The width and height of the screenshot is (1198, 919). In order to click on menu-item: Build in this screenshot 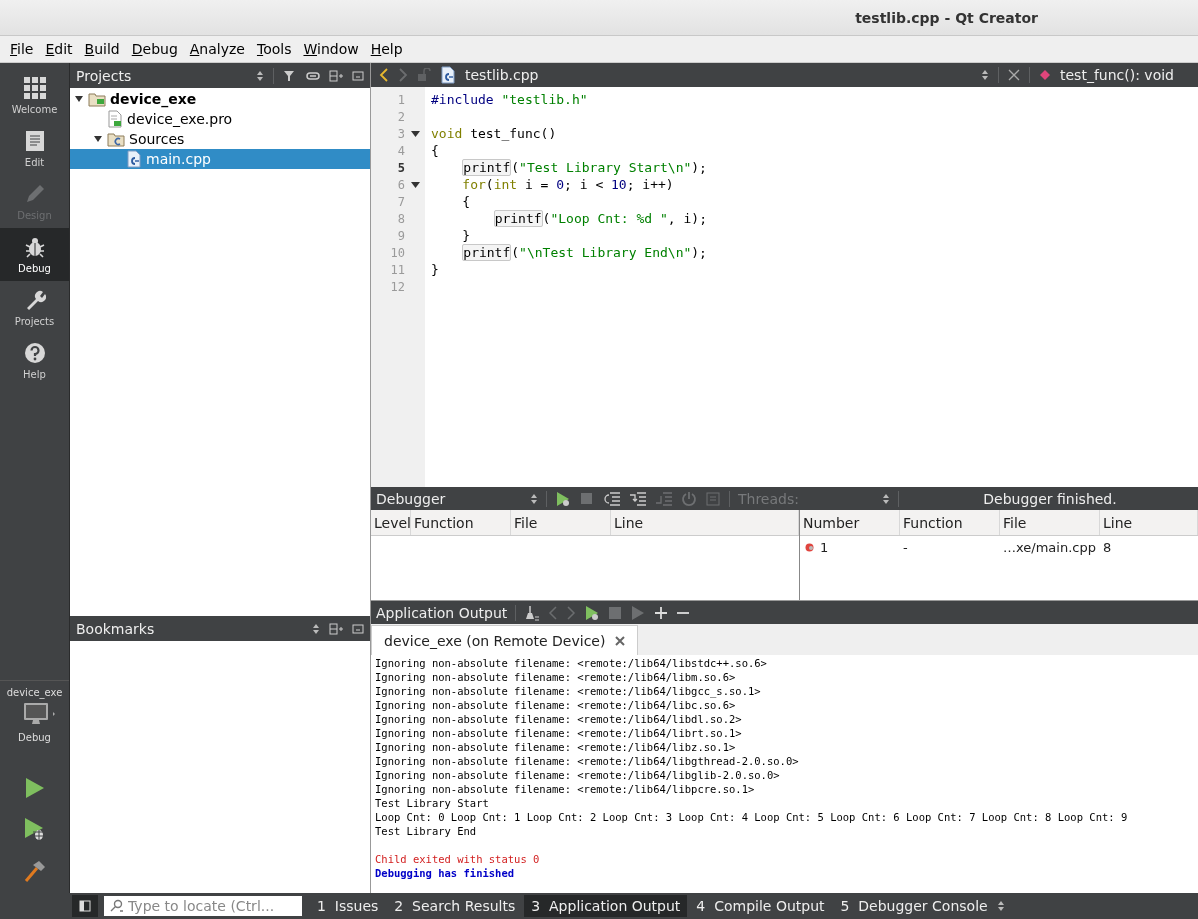, I will do `click(102, 49)`.